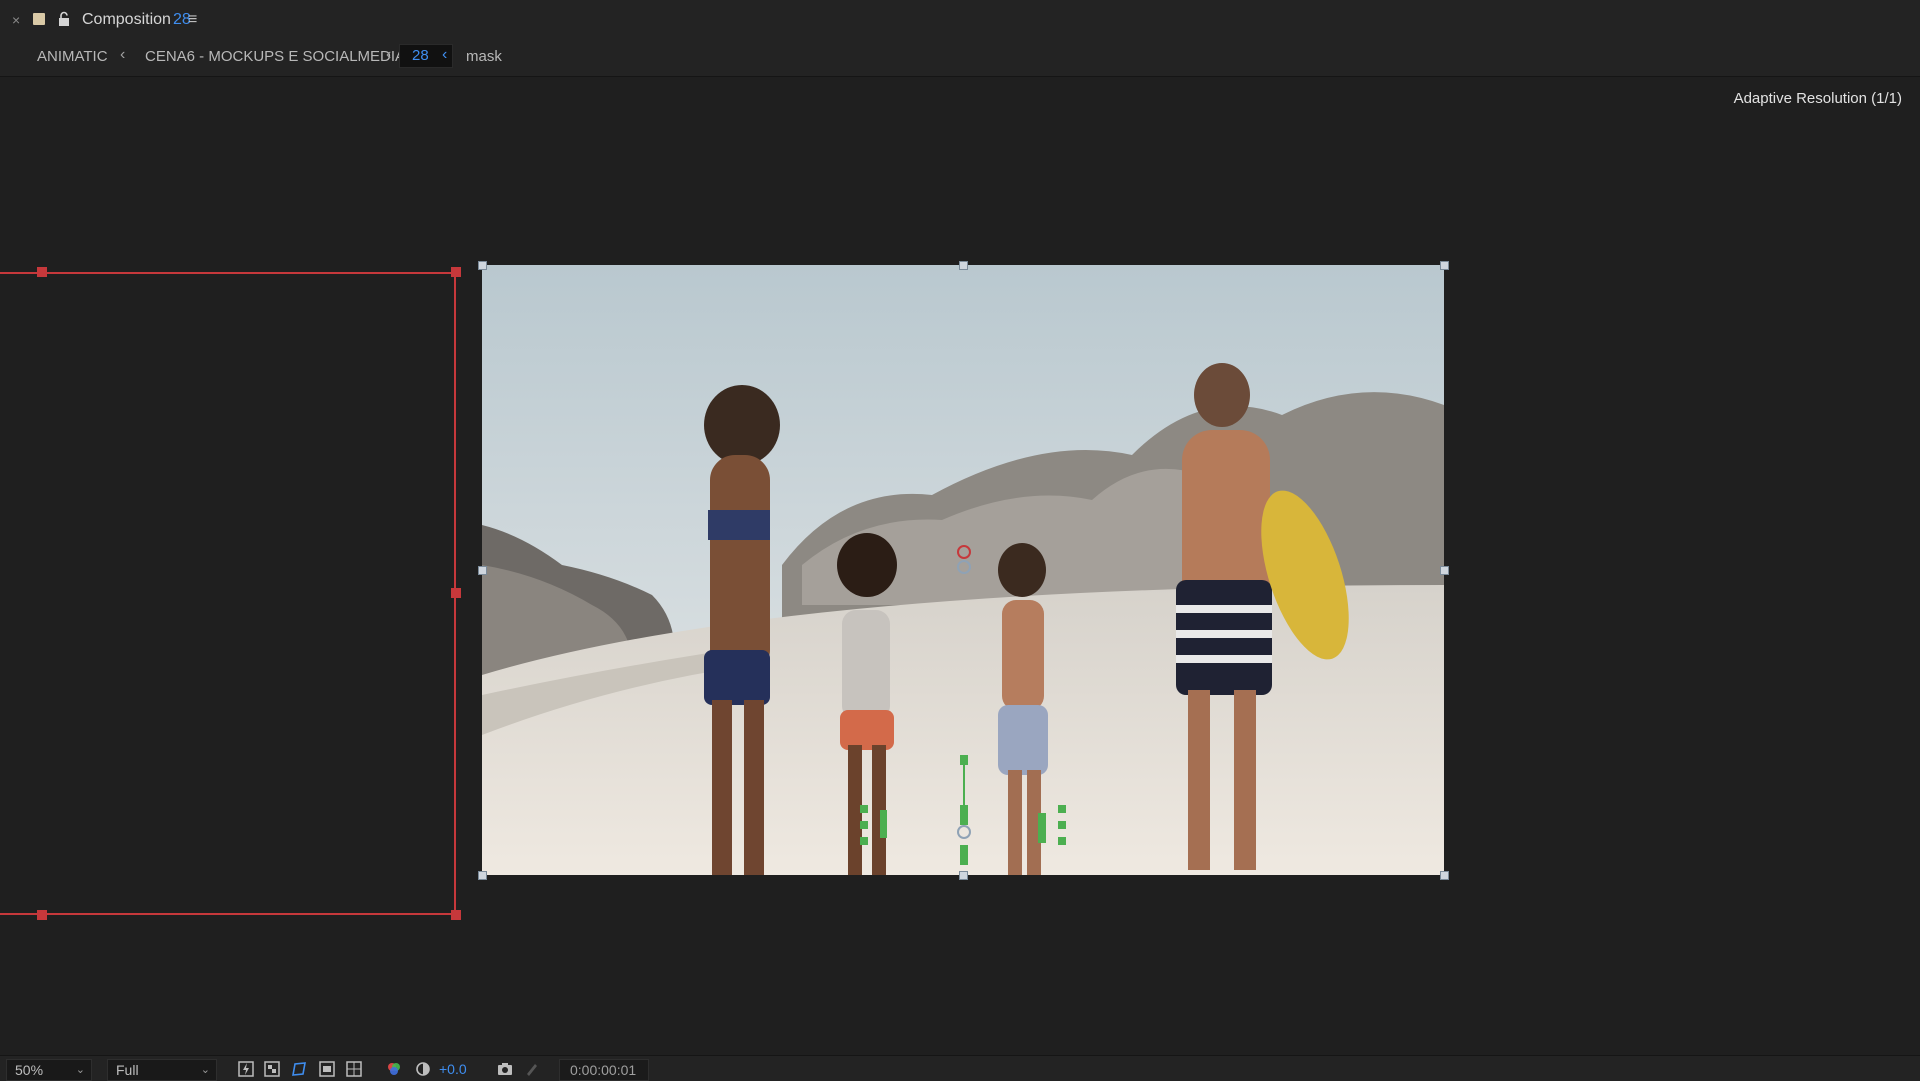 The image size is (1920, 1081). What do you see at coordinates (532, 1069) in the screenshot?
I see `show-snapshot-icon` at bounding box center [532, 1069].